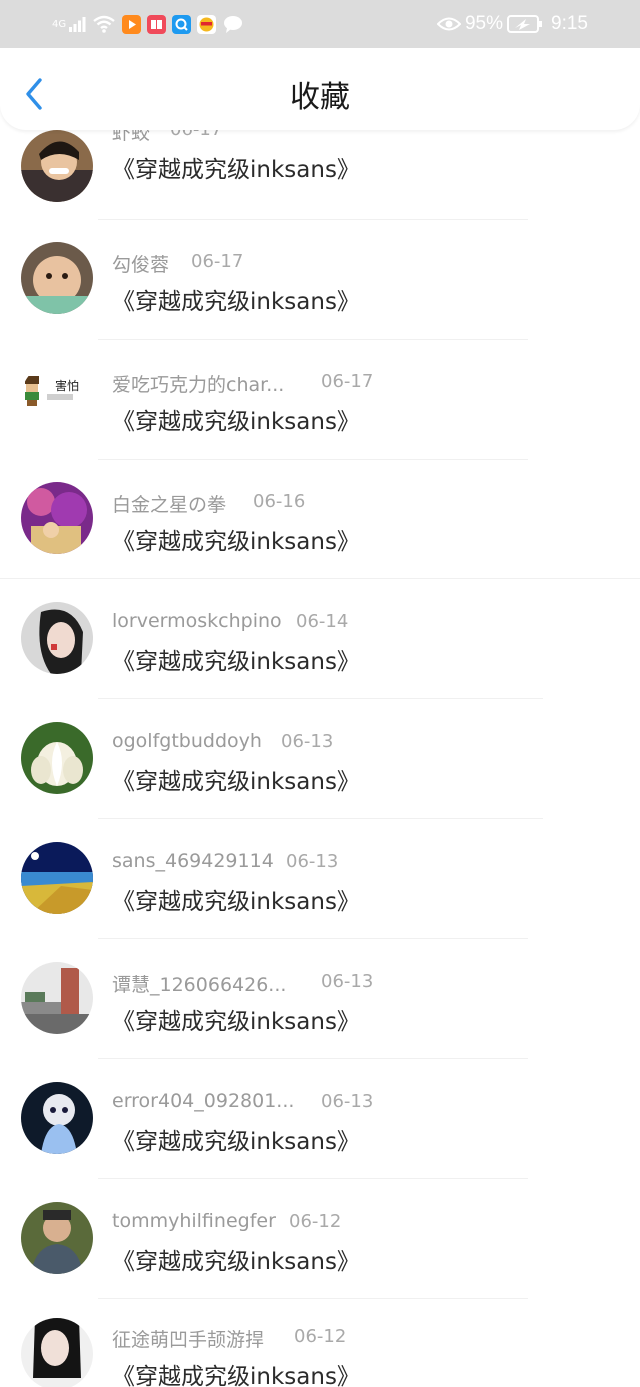 The image size is (640, 1387). What do you see at coordinates (188, 1340) in the screenshot?
I see `username: 征途萌凹手颉游捍` at bounding box center [188, 1340].